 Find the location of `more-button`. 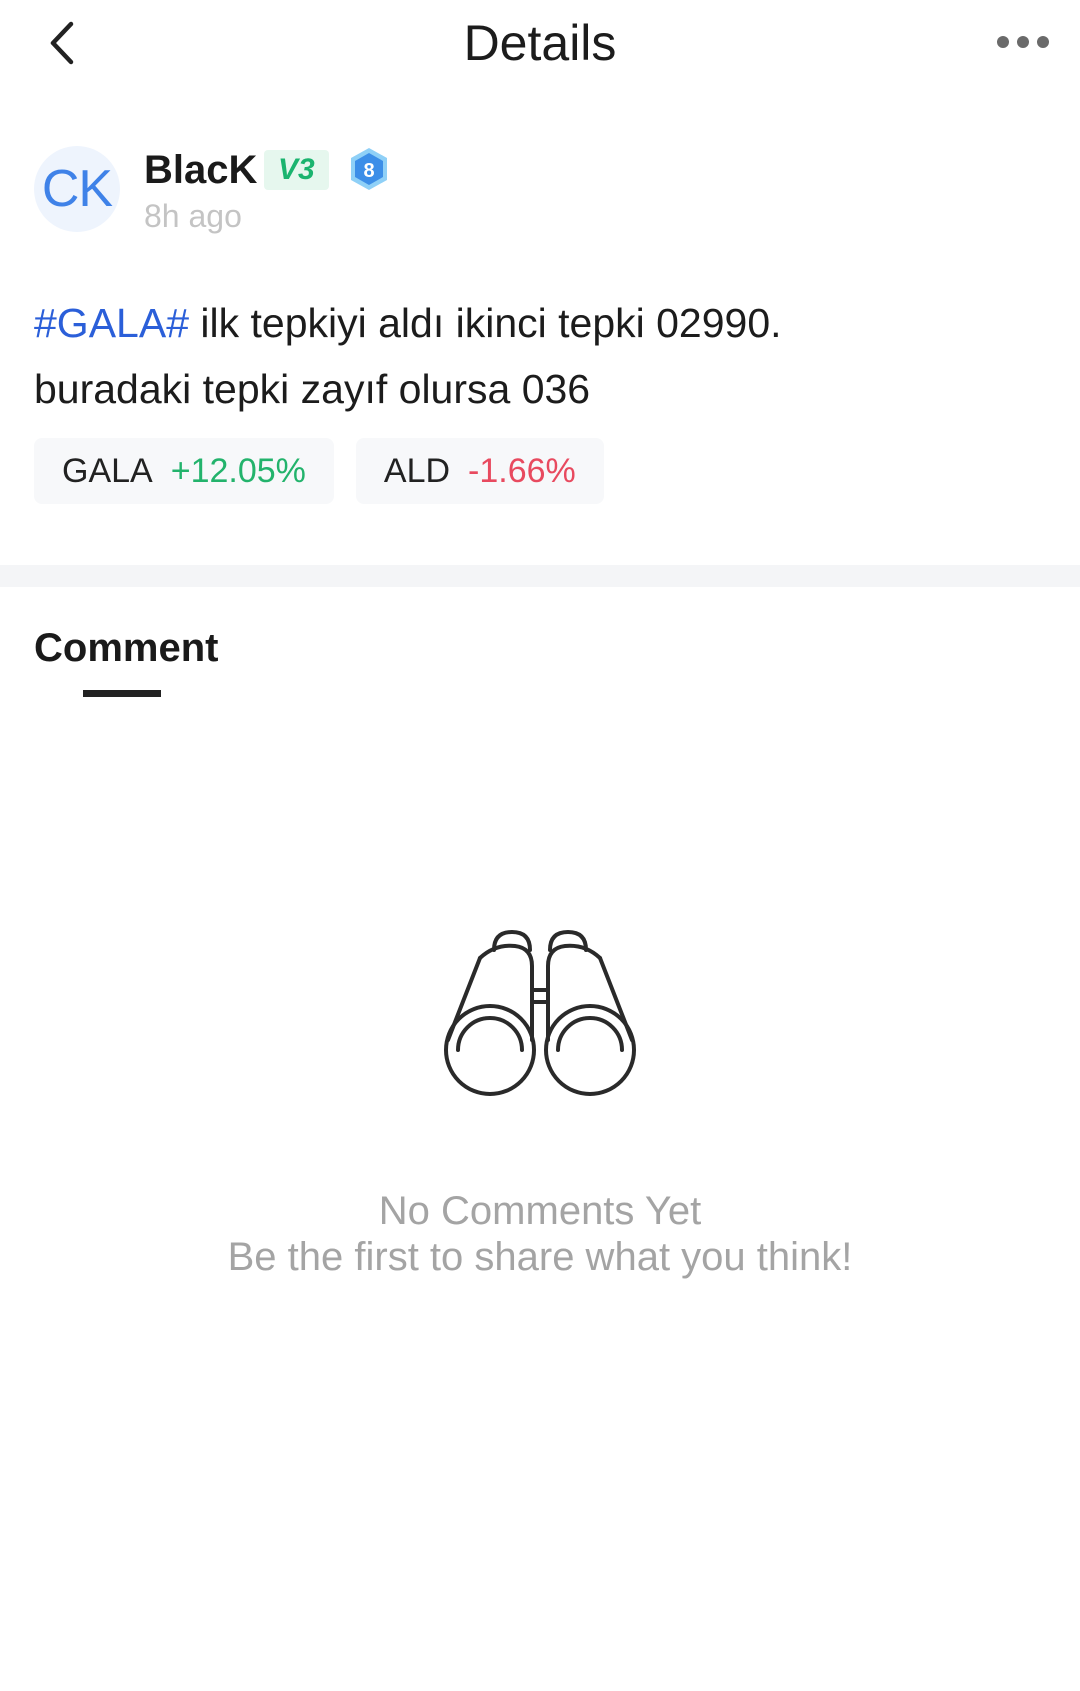

more-button is located at coordinates (1023, 42).